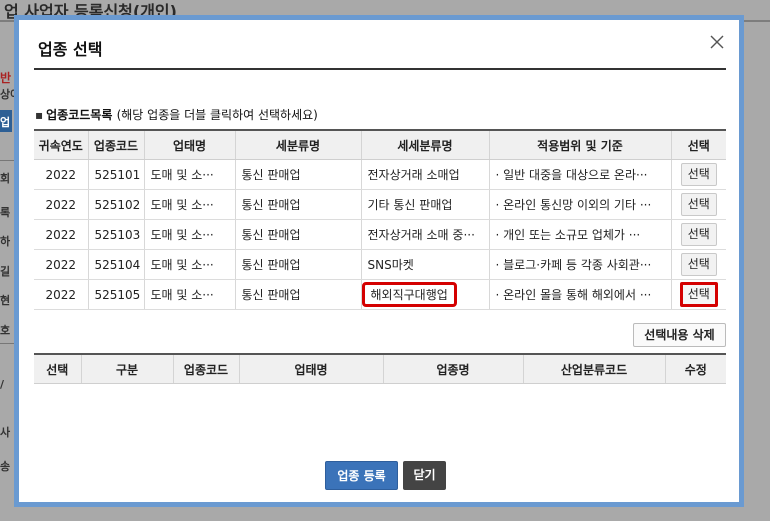  I want to click on background-fragment: 반, so click(6, 78).